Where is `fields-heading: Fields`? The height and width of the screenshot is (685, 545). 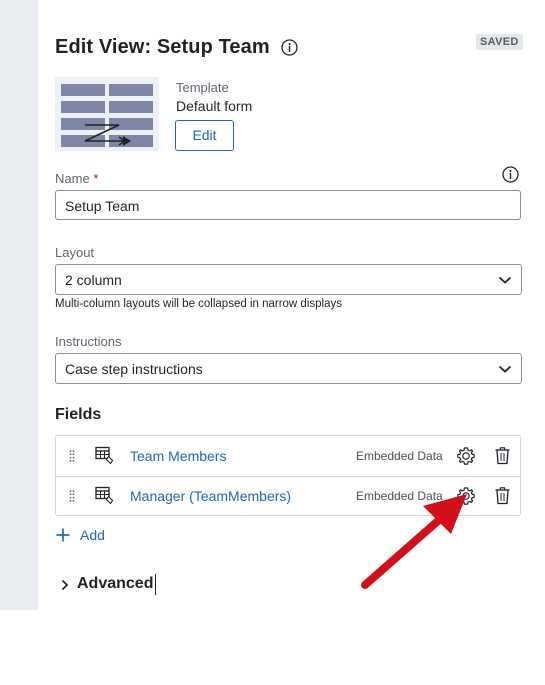
fields-heading: Fields is located at coordinates (78, 414).